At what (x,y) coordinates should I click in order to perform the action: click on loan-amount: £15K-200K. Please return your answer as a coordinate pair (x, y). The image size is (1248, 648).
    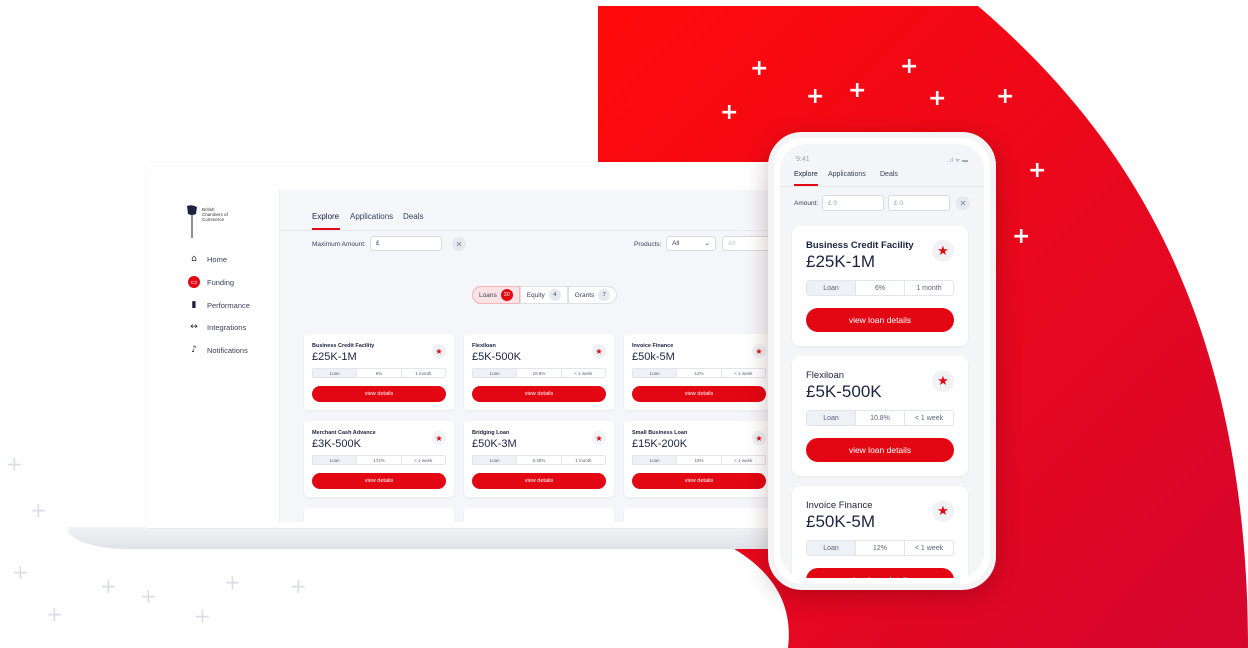
    Looking at the image, I should click on (660, 444).